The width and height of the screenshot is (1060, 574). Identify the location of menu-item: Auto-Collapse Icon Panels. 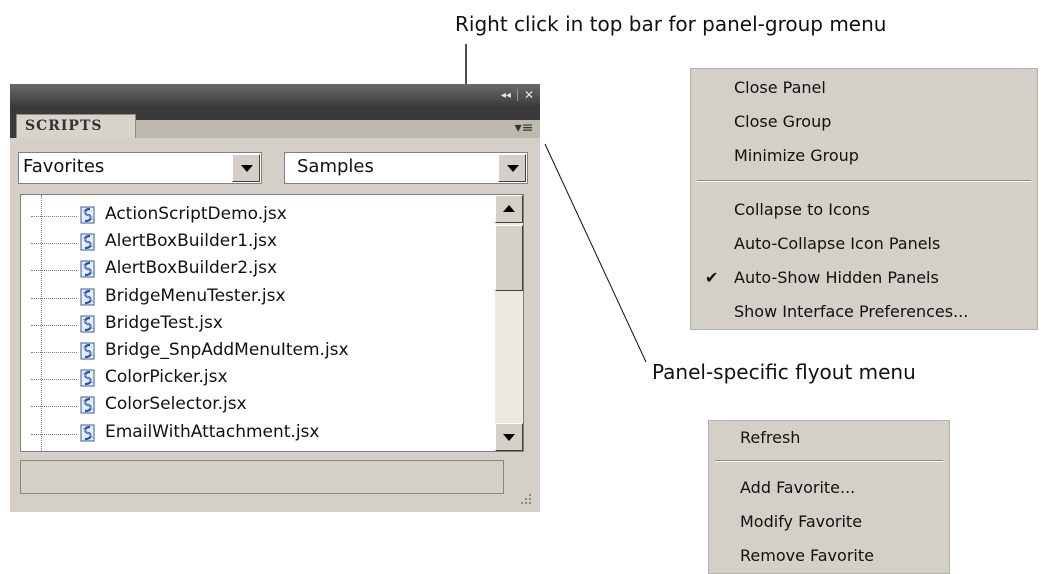
(864, 244).